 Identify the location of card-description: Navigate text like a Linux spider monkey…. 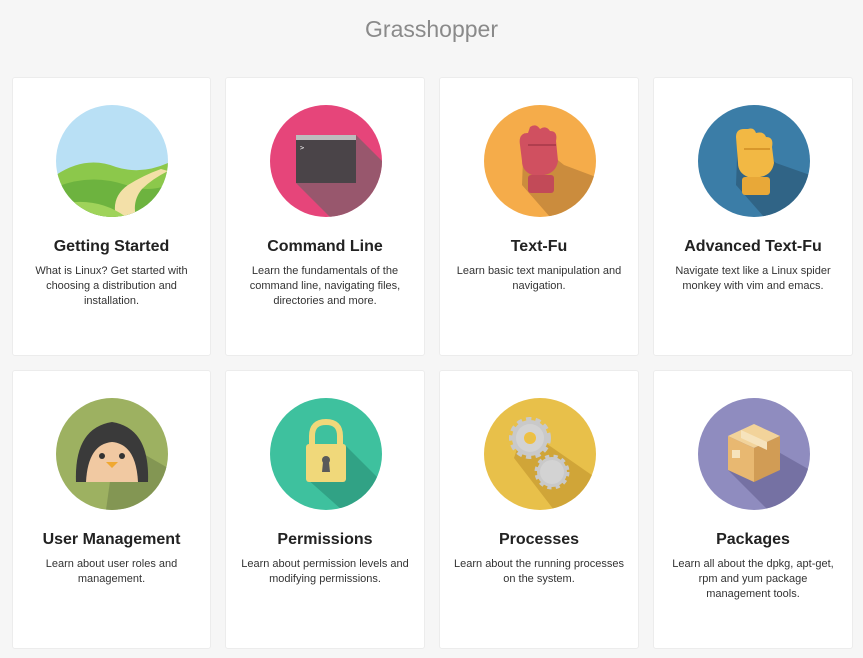
(753, 278).